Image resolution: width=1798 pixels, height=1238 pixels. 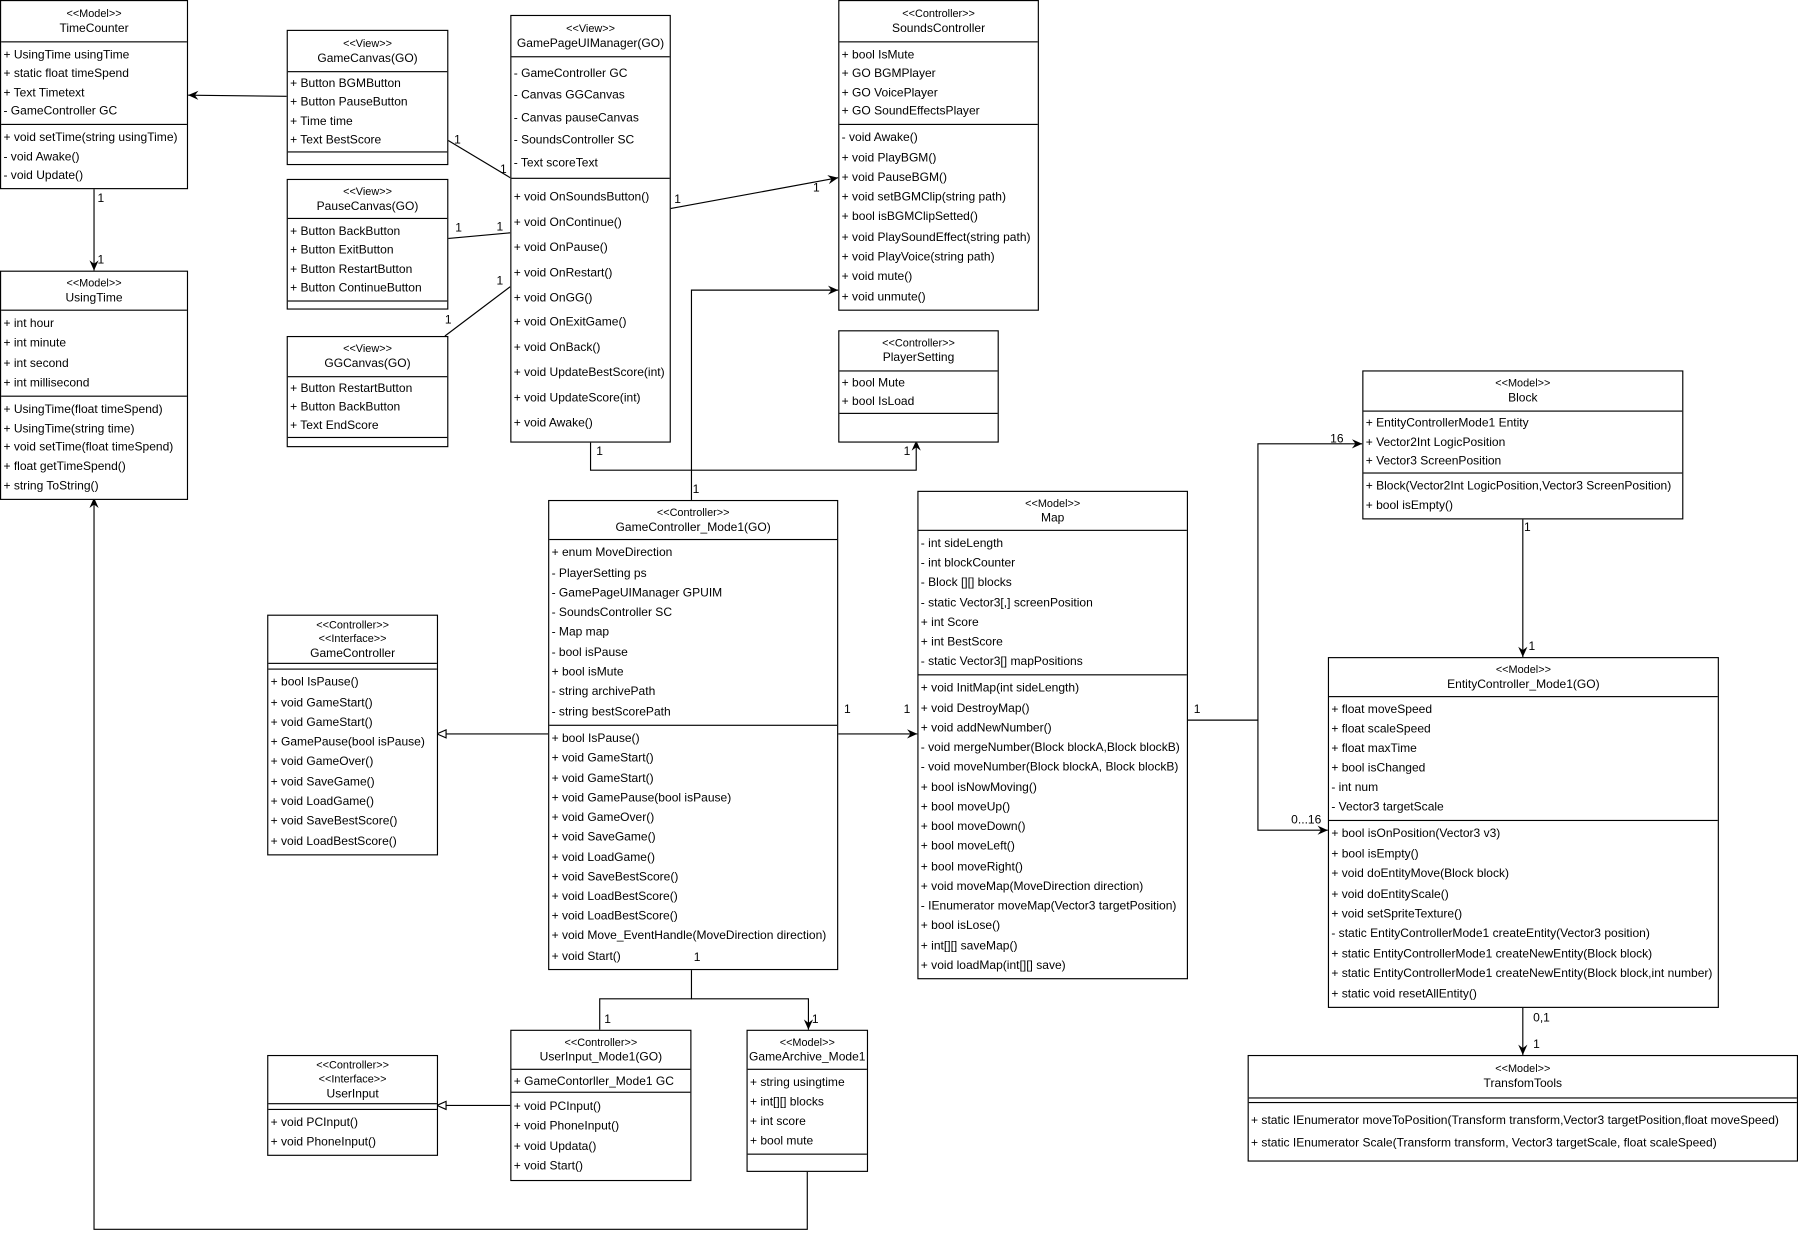 What do you see at coordinates (352, 625) in the screenshot?
I see `class-stereotype: <<Controller>>` at bounding box center [352, 625].